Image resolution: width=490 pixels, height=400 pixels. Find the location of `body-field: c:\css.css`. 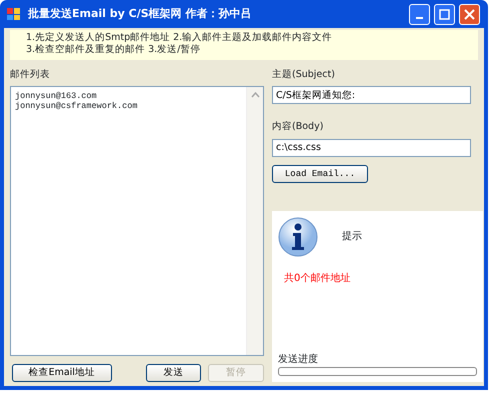

body-field: c:\css.css is located at coordinates (371, 147).